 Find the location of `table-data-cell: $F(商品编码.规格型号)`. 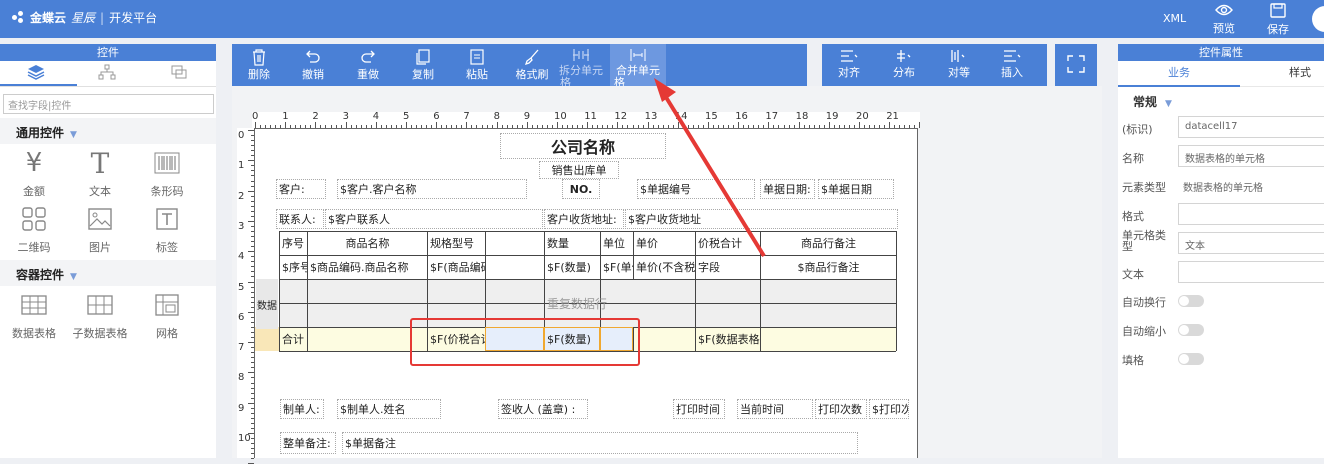

table-data-cell: $F(商品编码.规格型号) is located at coordinates (456, 267).